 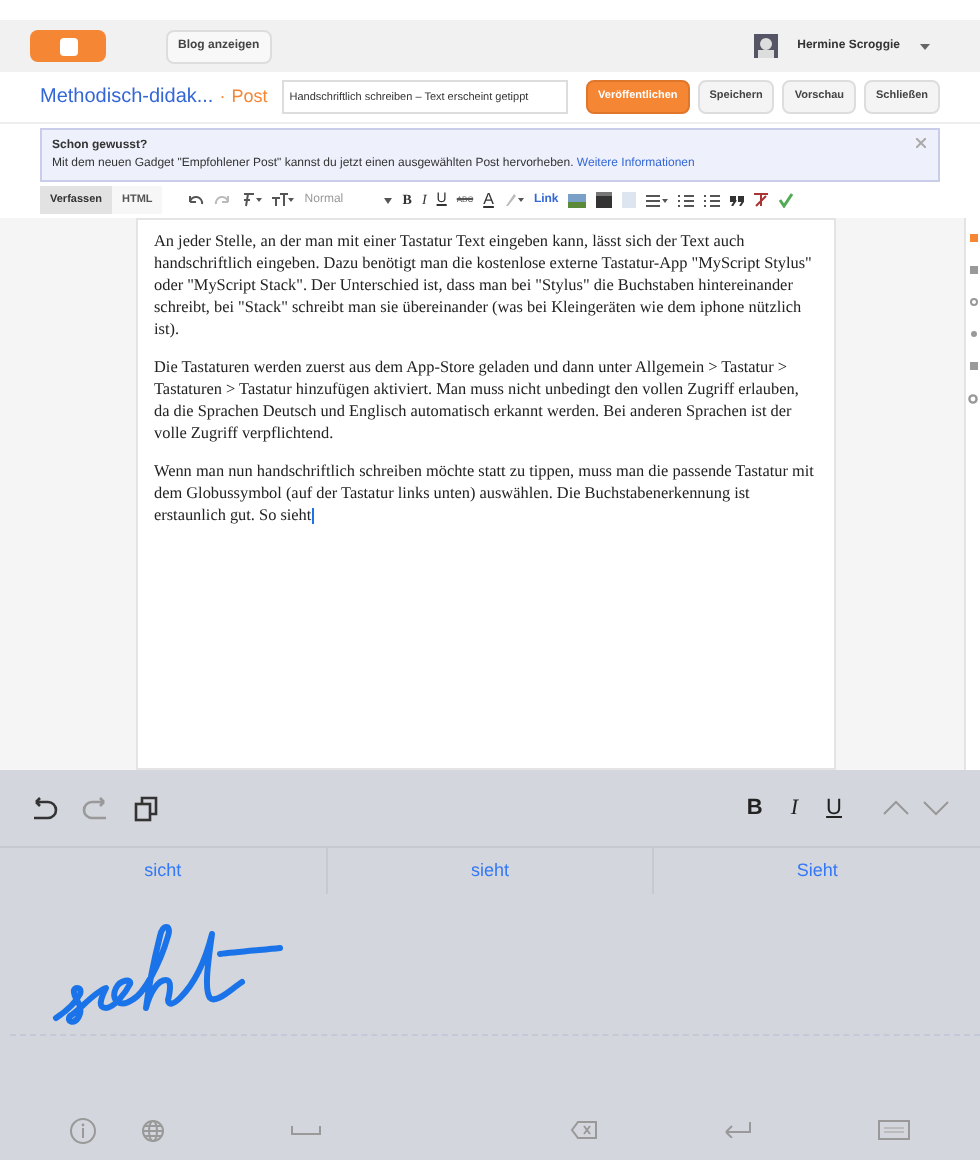 I want to click on down-icon, so click(x=936, y=808).